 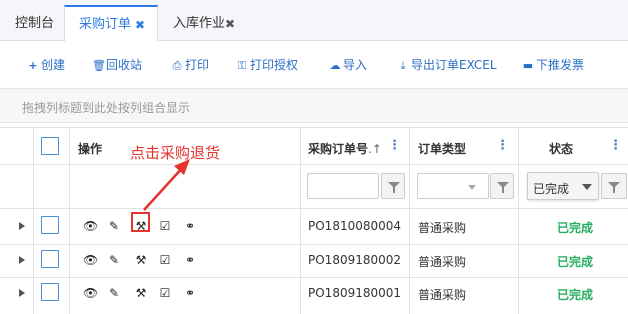 What do you see at coordinates (242, 65) in the screenshot?
I see `key-icon: ⚿` at bounding box center [242, 65].